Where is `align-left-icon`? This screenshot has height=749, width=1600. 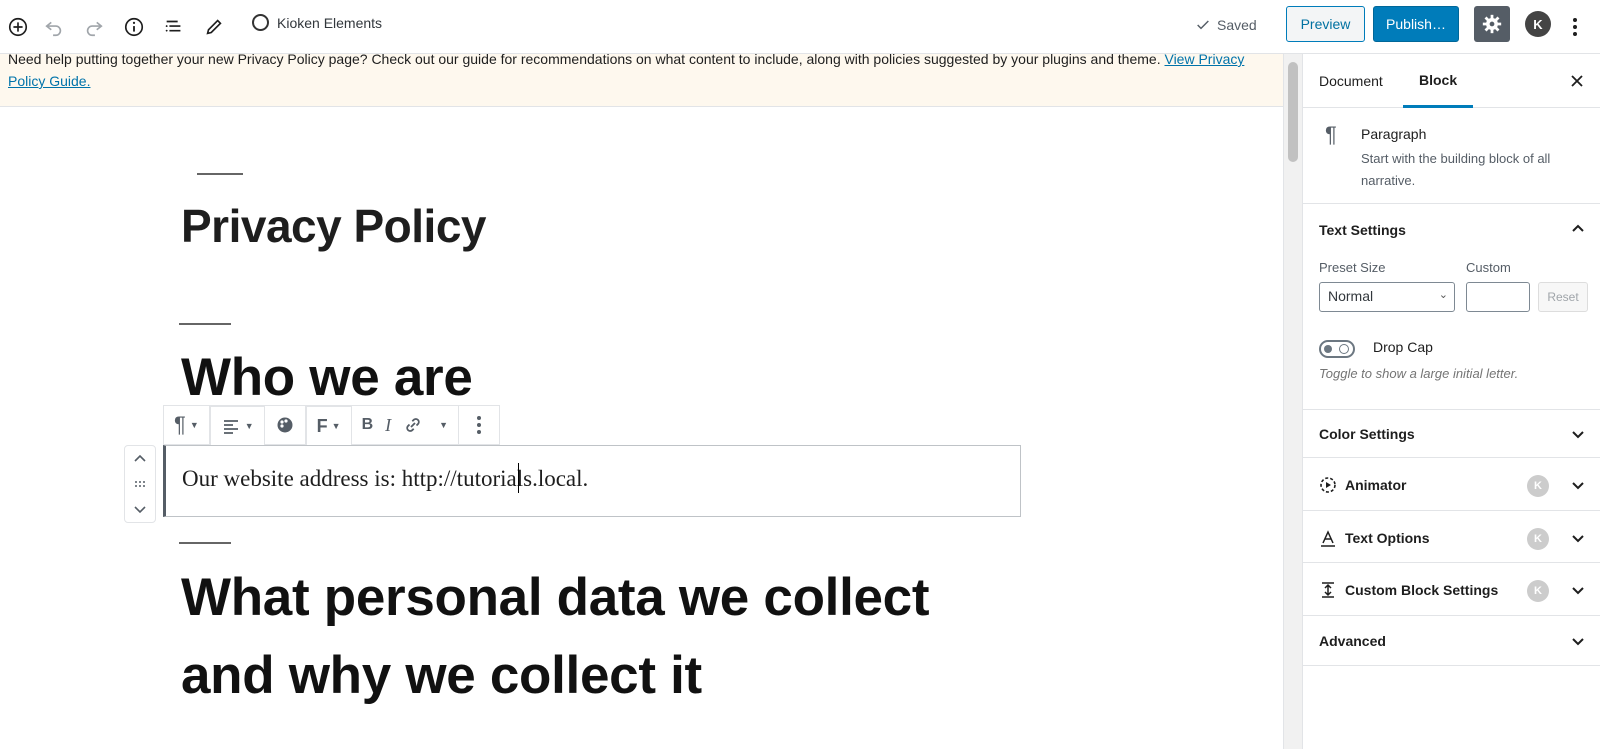 align-left-icon is located at coordinates (230, 427).